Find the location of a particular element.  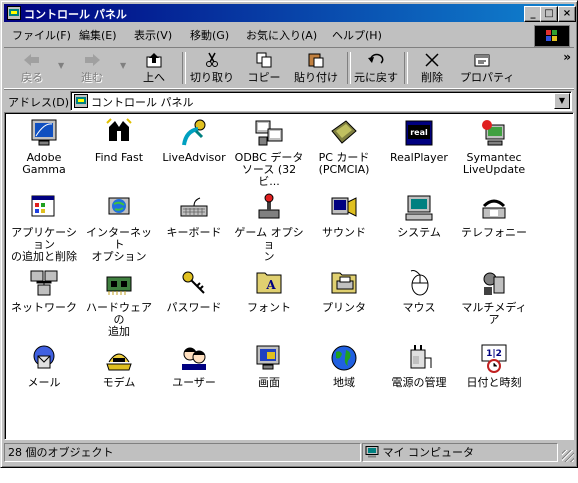

control-panel-item: ゲーム オプション is located at coordinates (269, 227).